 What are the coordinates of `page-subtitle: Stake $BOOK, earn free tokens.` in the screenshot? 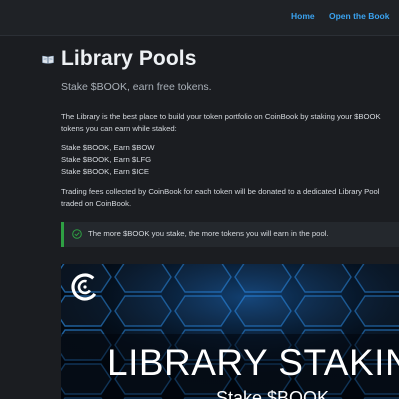 It's located at (136, 87).